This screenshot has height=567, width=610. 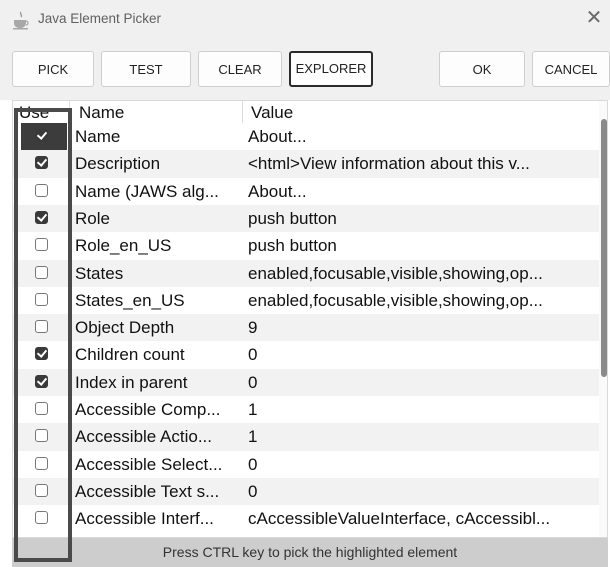 What do you see at coordinates (99, 273) in the screenshot?
I see `property-name: States` at bounding box center [99, 273].